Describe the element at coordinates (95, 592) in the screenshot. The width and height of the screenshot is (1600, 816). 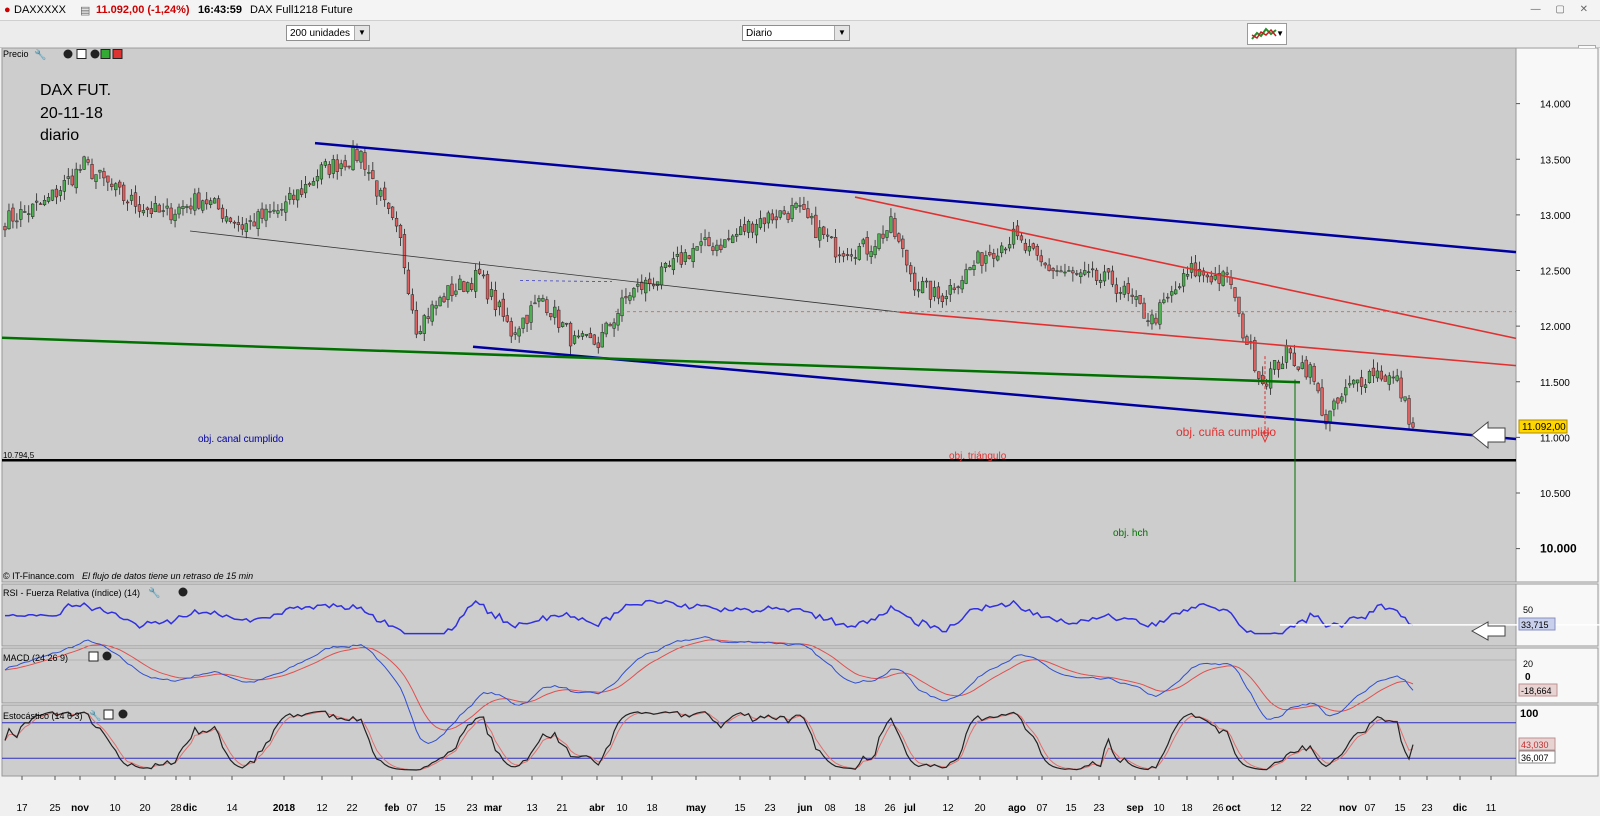
I see `rsi-panel-header: RSI - Fuerza Relativa (índice) (14) 🔧` at that location.